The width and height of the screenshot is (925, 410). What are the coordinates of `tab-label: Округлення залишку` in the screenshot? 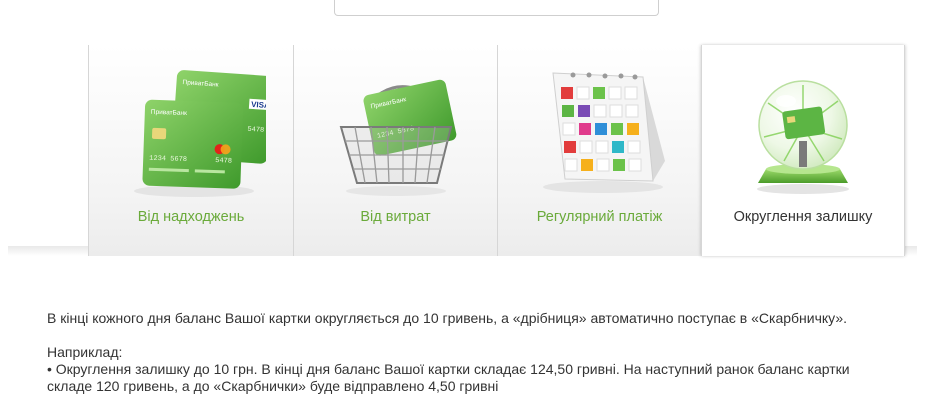 It's located at (803, 217).